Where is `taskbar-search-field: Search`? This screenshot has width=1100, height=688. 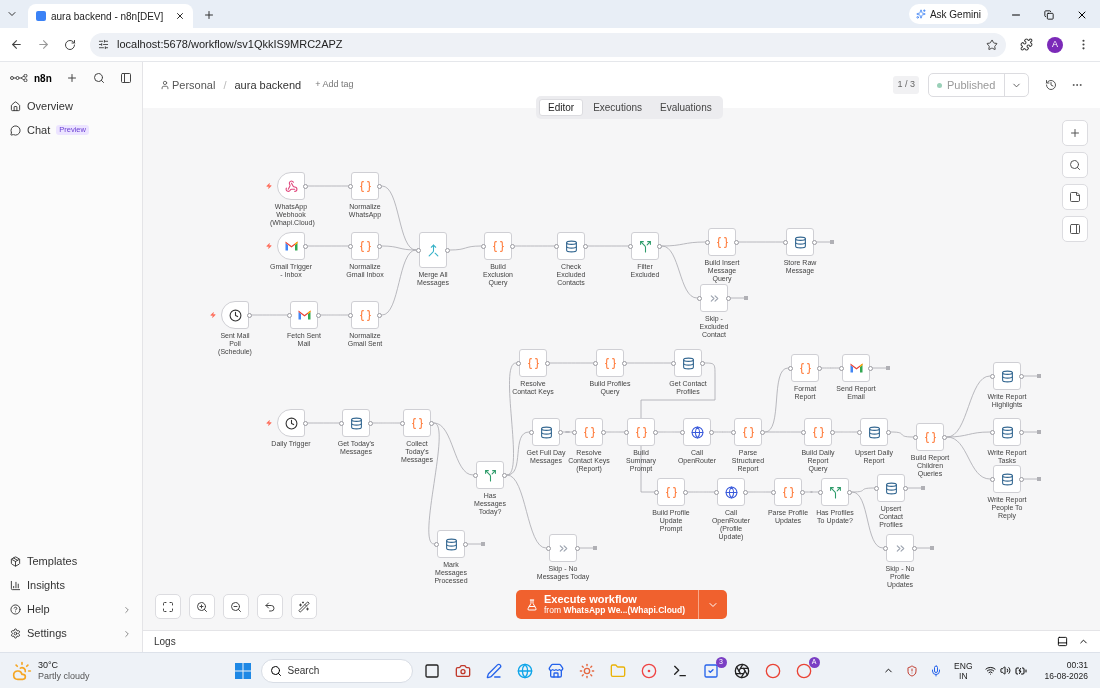 taskbar-search-field: Search is located at coordinates (336, 670).